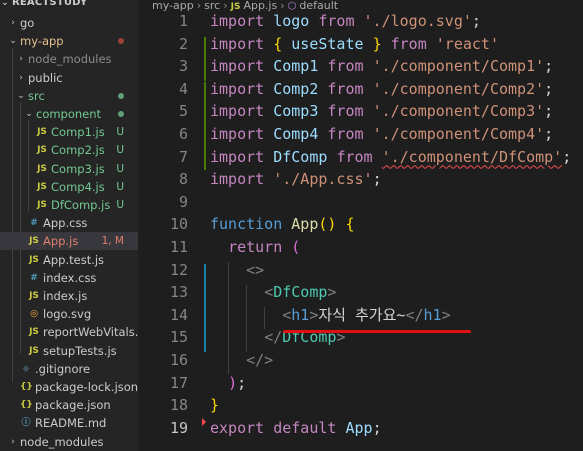 The width and height of the screenshot is (583, 451). What do you see at coordinates (69, 387) in the screenshot?
I see `tree-item: {} package-lock.json` at bounding box center [69, 387].